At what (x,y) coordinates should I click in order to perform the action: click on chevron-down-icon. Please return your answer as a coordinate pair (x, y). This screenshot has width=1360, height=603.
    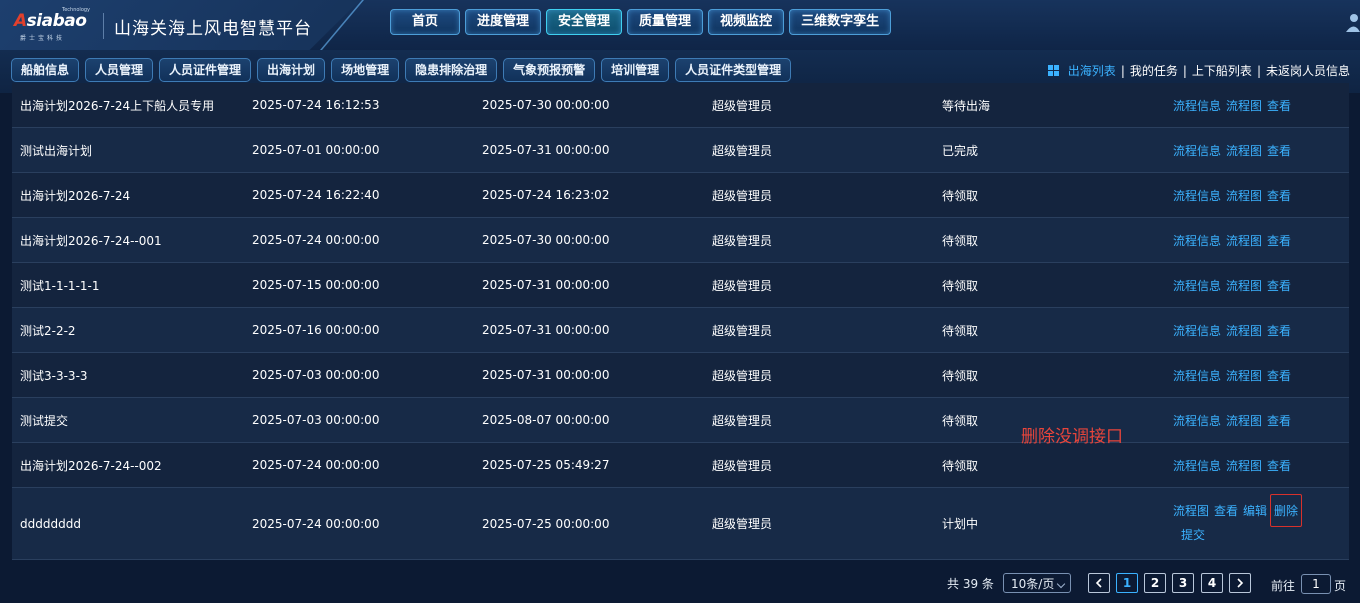
    Looking at the image, I should click on (1061, 584).